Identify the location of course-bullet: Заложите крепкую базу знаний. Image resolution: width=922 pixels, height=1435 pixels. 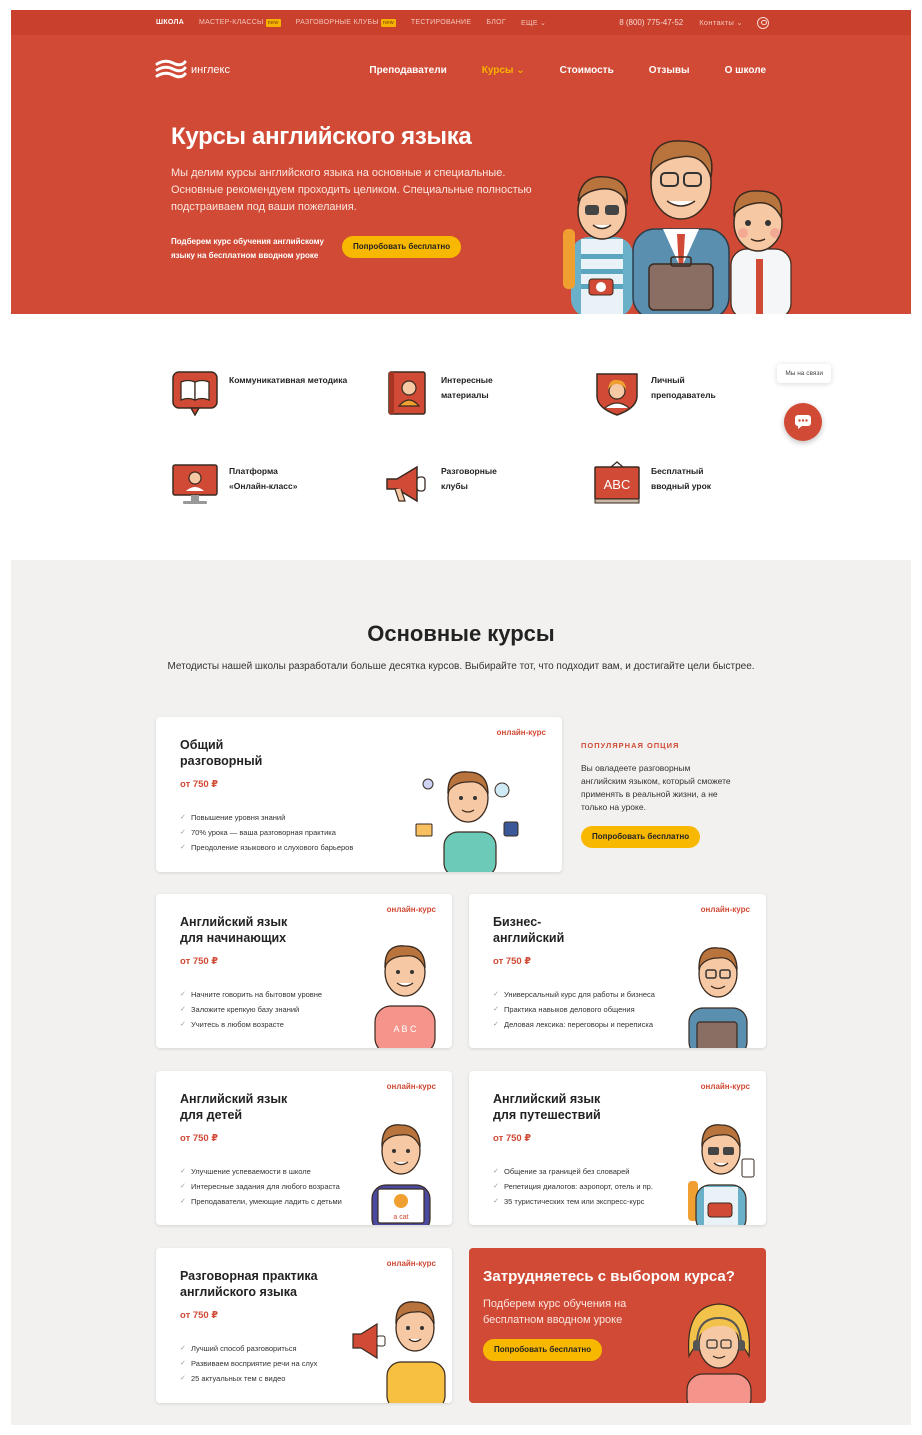
(251, 1009).